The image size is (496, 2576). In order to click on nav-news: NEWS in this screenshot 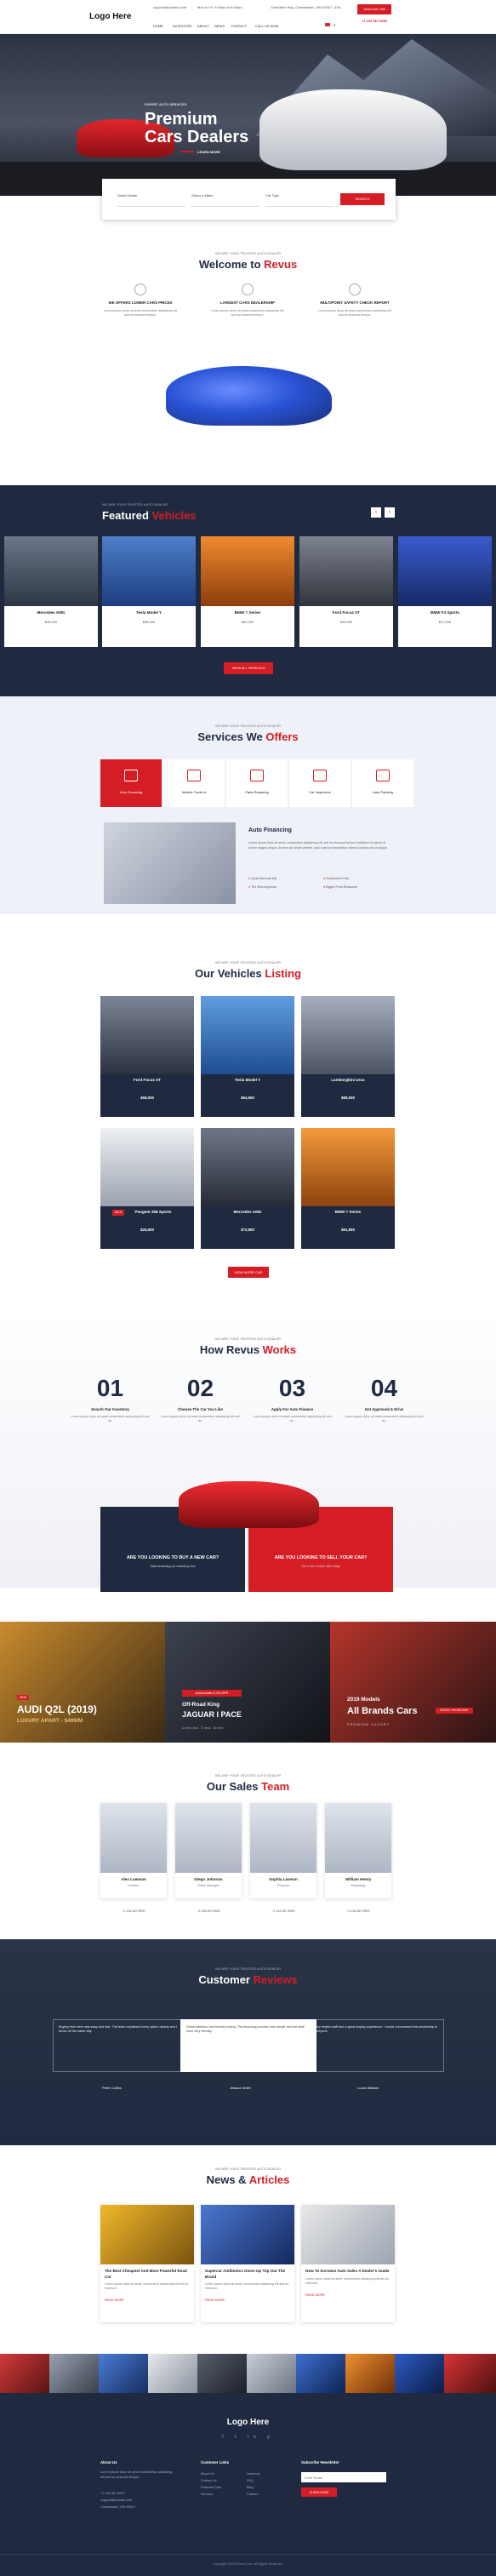, I will do `click(219, 26)`.